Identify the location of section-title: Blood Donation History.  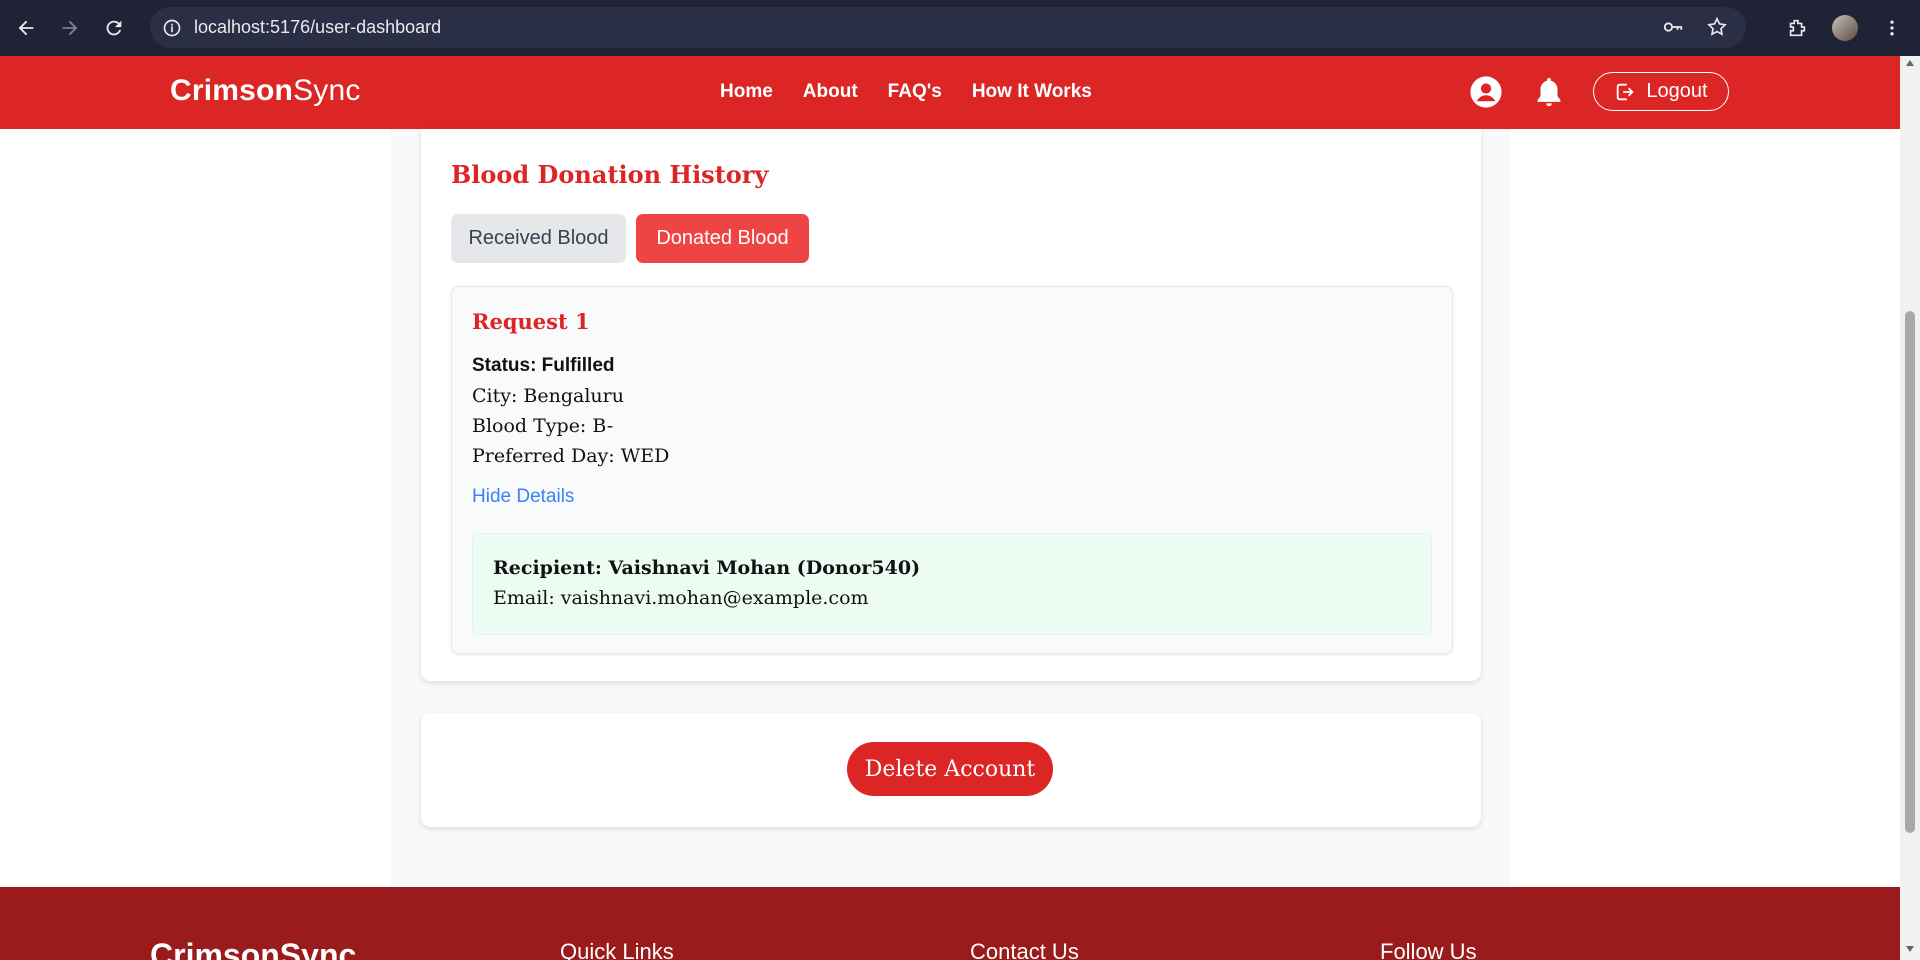
(610, 174).